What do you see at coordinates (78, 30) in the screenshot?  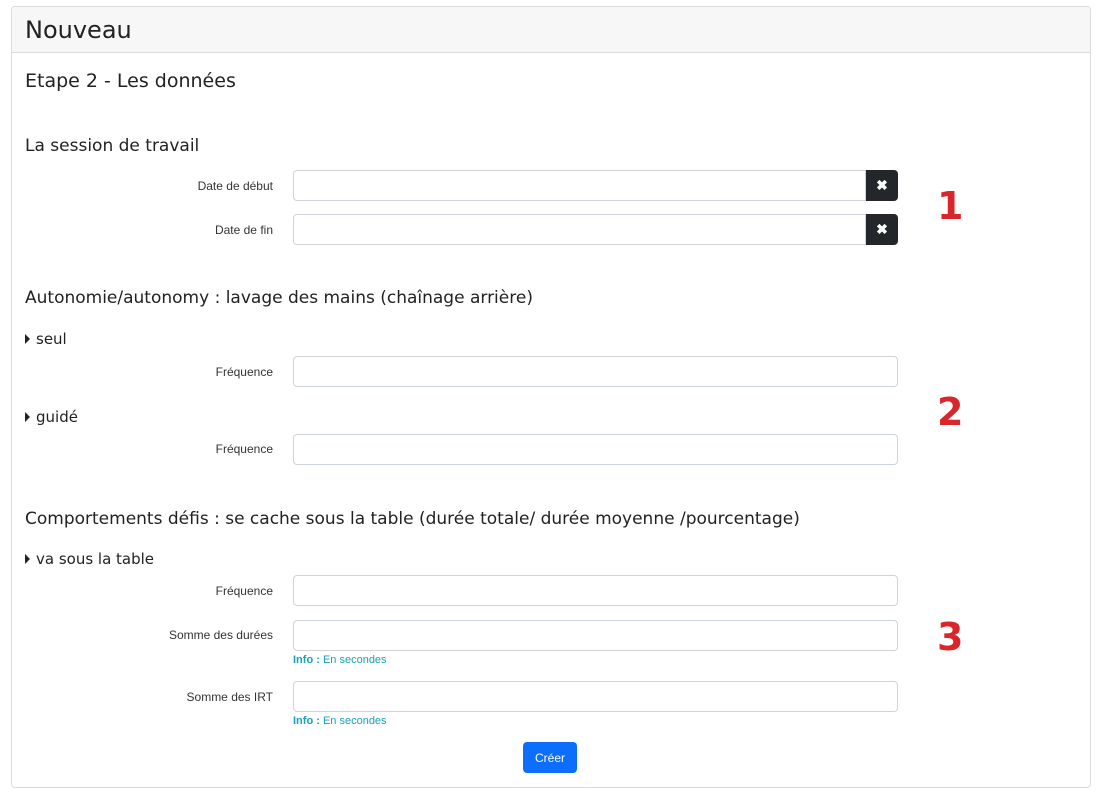 I see `page-title: Nouveau` at bounding box center [78, 30].